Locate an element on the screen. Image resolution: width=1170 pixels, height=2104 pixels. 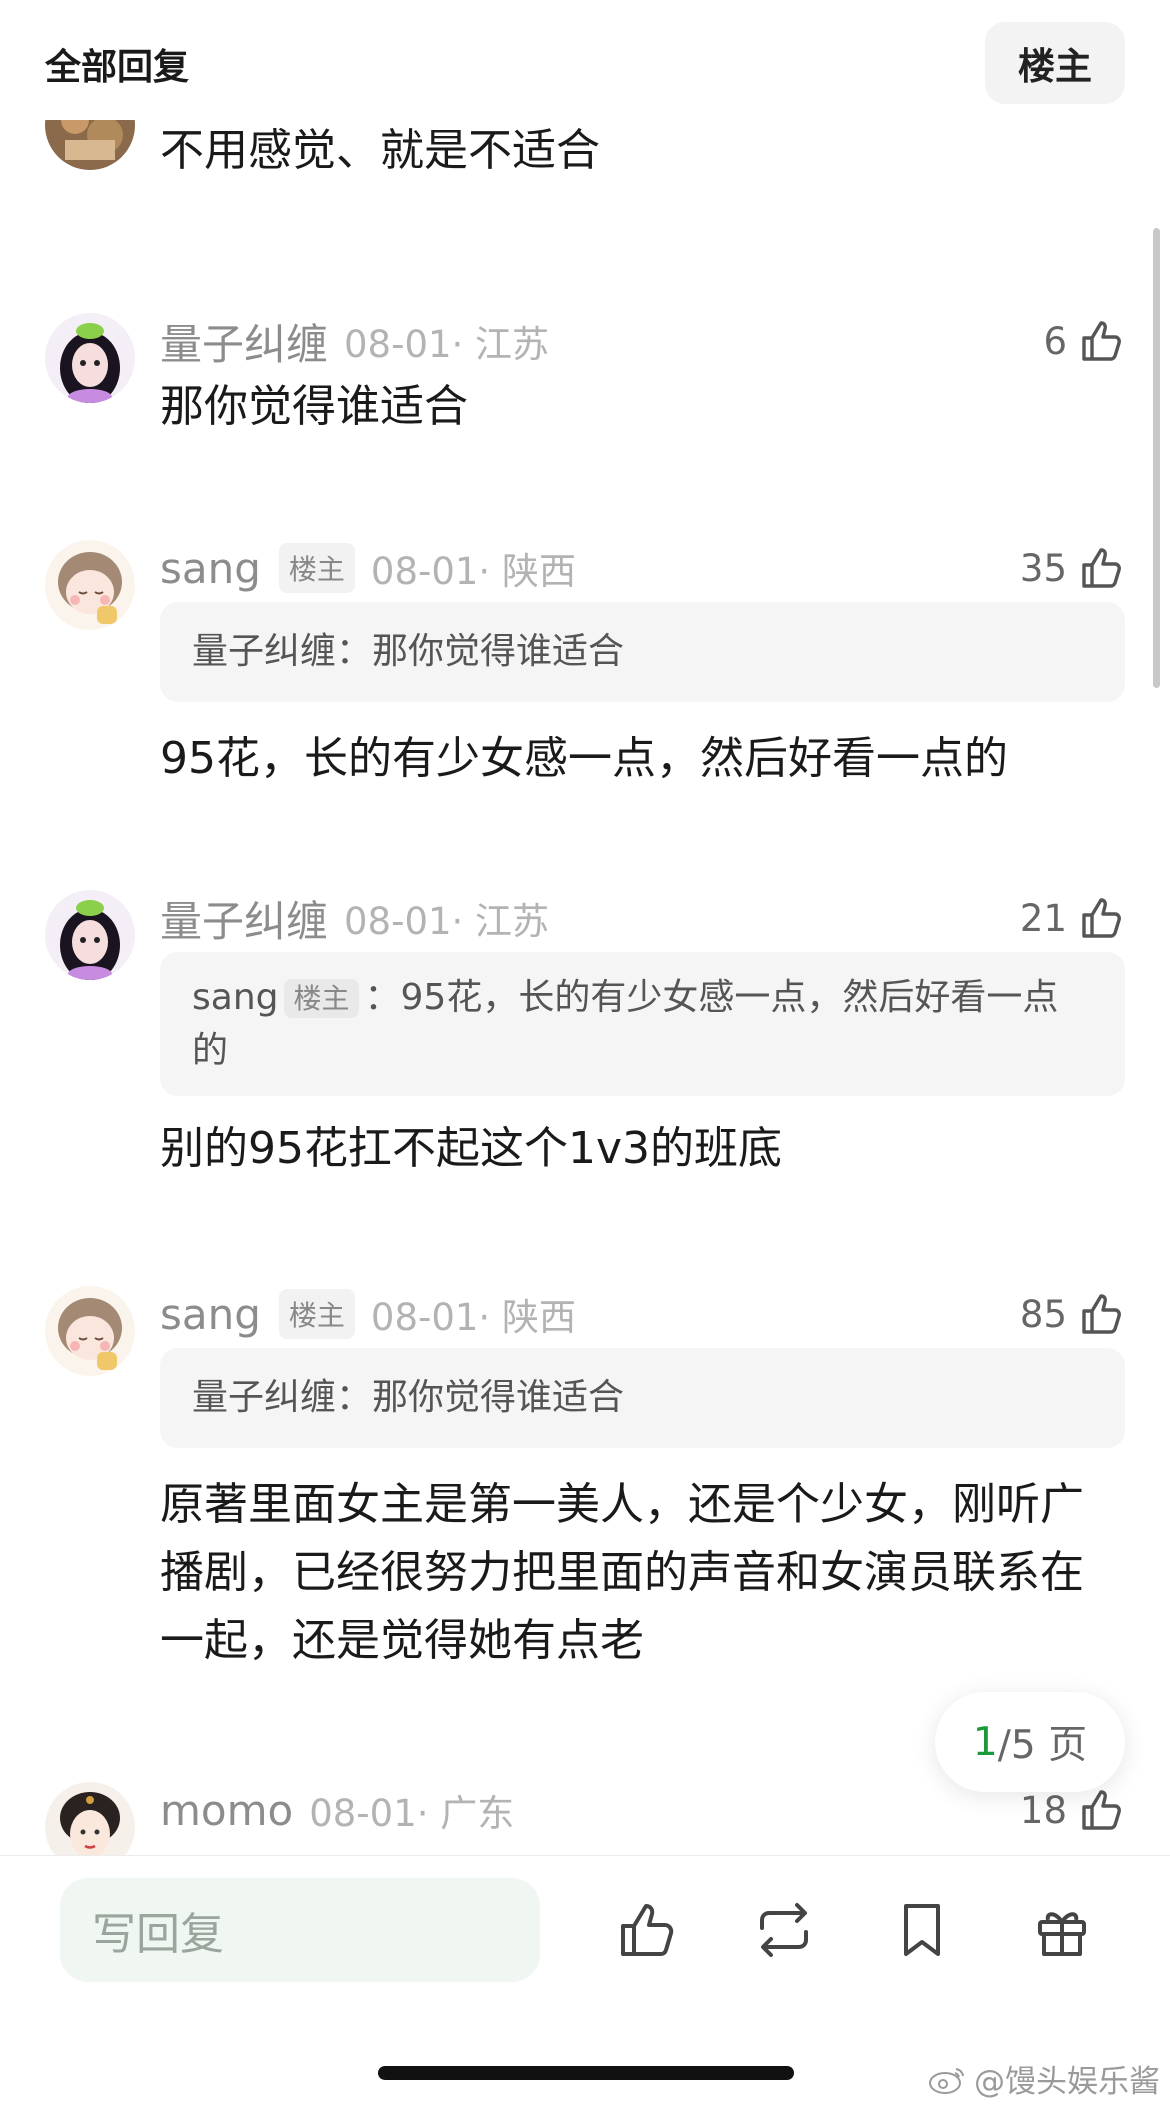
quoted-username: sang is located at coordinates (235, 997).